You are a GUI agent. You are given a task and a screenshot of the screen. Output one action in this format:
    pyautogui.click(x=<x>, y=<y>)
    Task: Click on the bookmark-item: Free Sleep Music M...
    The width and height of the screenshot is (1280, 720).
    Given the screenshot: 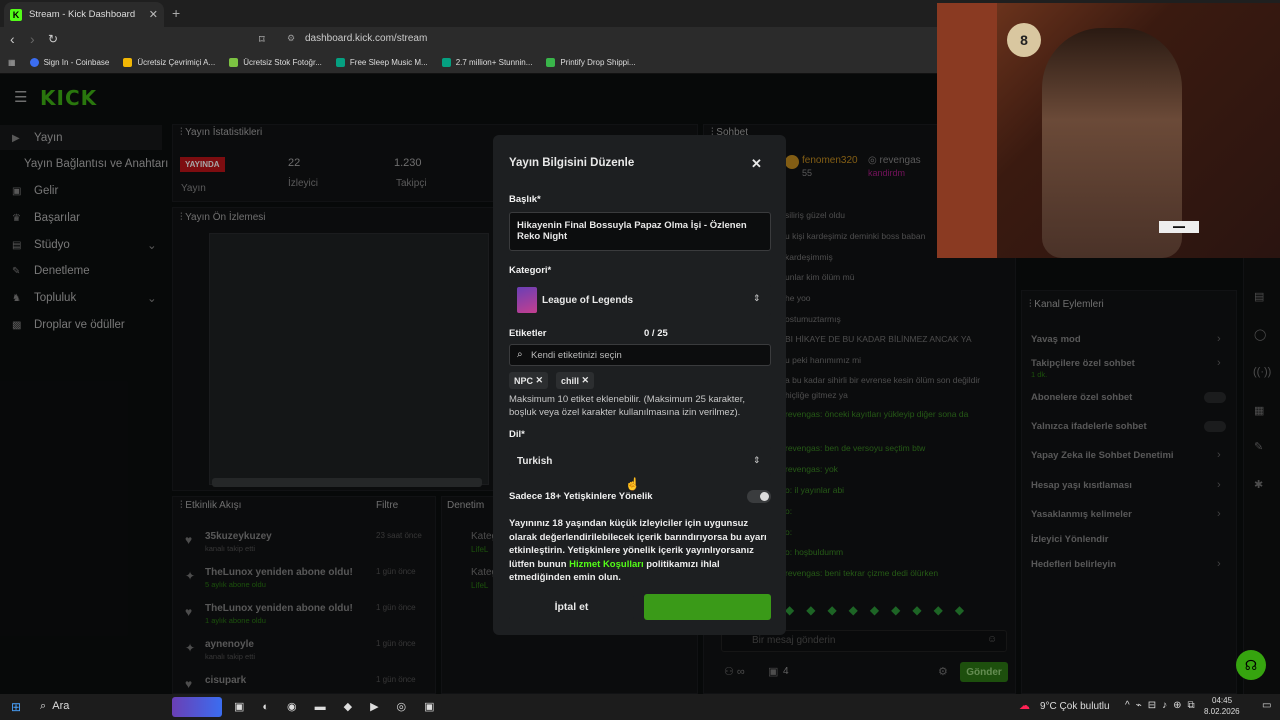 What is the action you would take?
    pyautogui.click(x=381, y=62)
    